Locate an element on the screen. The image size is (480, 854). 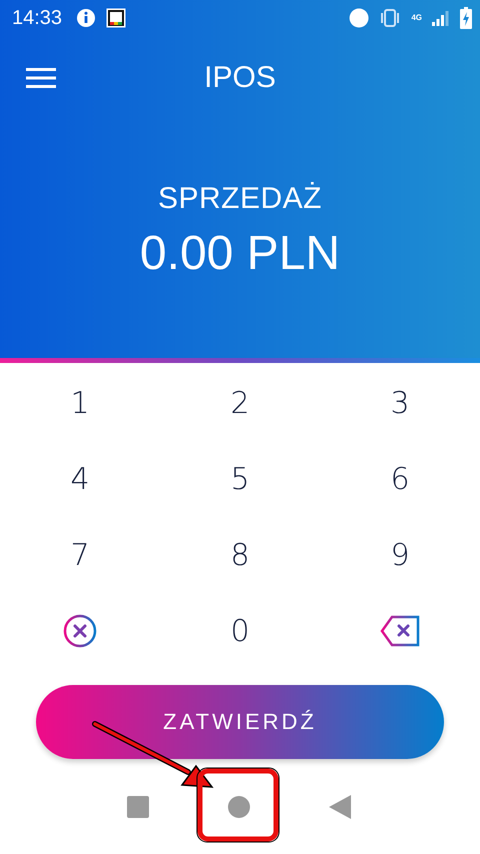
digit-key: 2 is located at coordinates (240, 403).